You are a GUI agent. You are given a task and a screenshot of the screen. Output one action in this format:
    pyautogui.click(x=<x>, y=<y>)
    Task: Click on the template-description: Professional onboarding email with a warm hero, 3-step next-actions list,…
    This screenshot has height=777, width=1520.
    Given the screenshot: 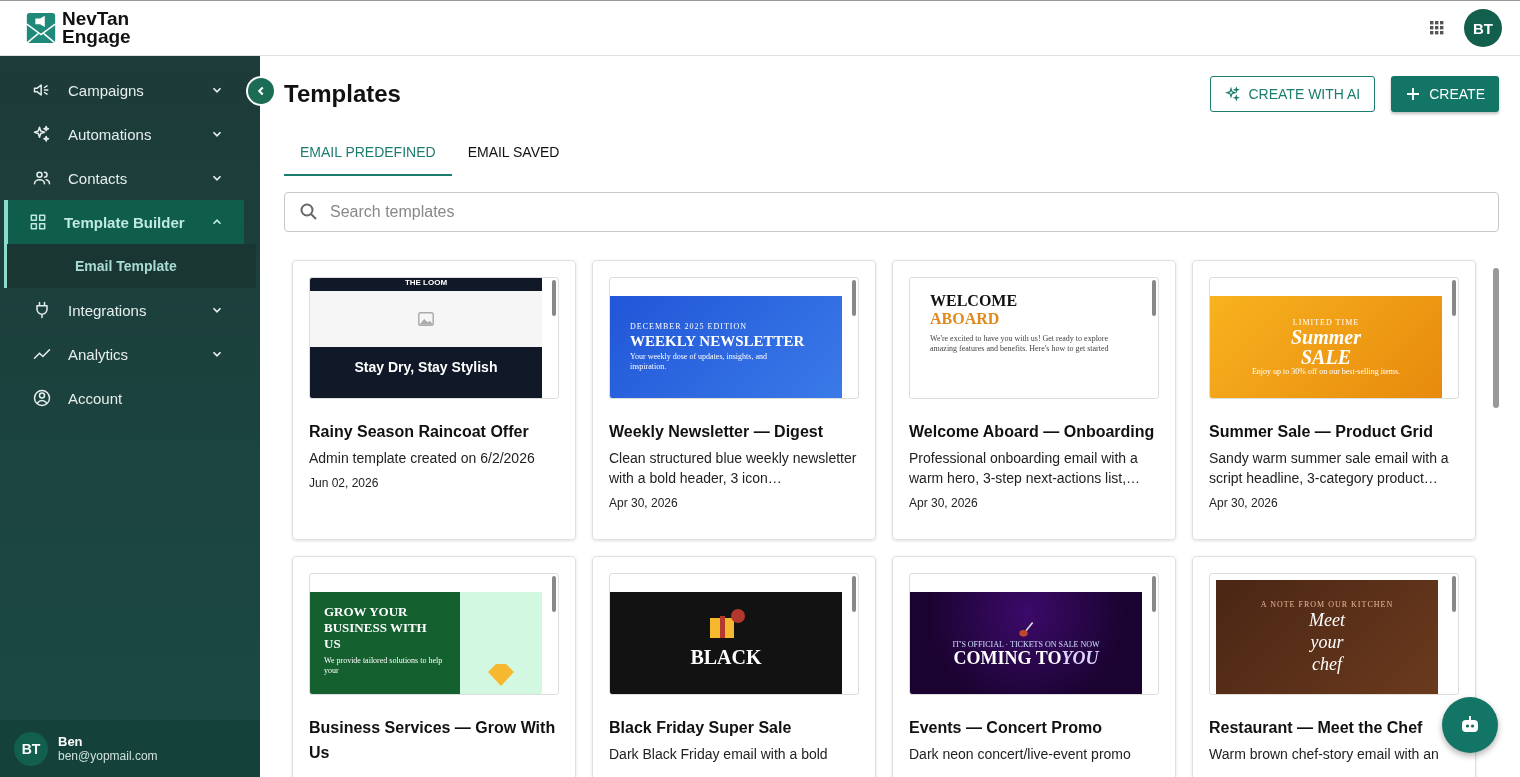 What is the action you would take?
    pyautogui.click(x=1025, y=468)
    